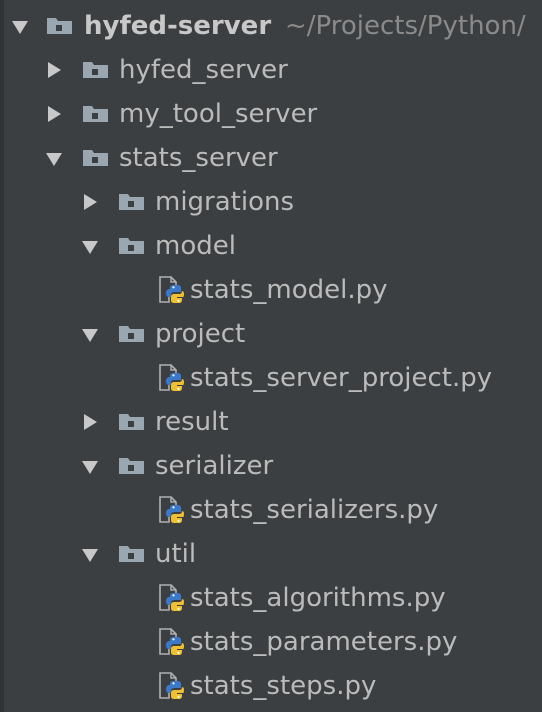 This screenshot has height=712, width=542. Describe the element at coordinates (192, 422) in the screenshot. I see `tree-item-label: result` at that location.